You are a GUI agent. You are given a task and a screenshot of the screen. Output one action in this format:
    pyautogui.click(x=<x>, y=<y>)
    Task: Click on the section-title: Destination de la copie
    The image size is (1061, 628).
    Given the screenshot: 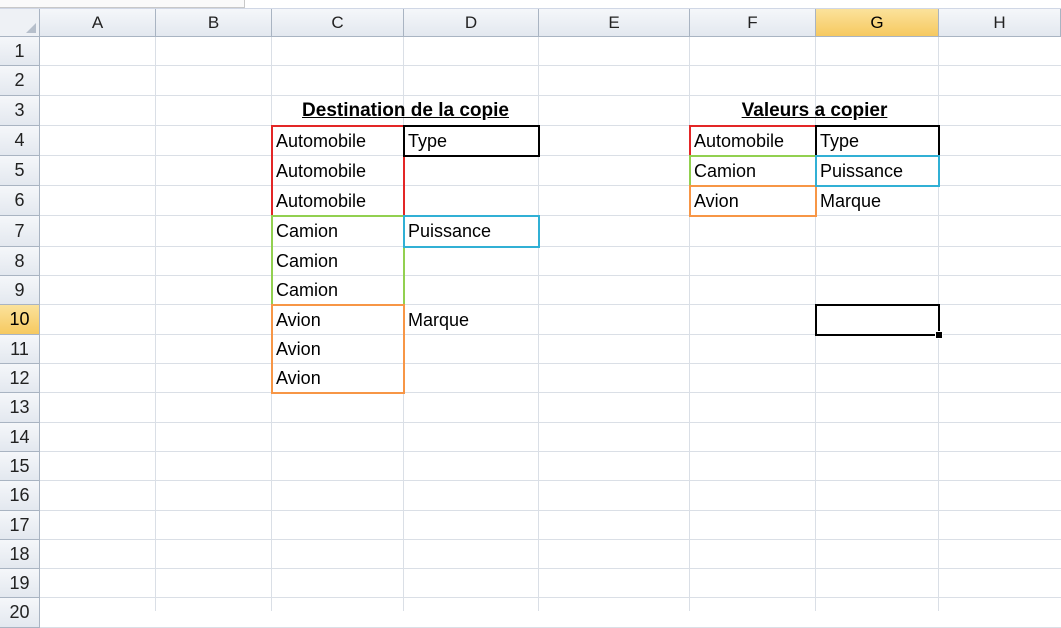 What is the action you would take?
    pyautogui.click(x=405, y=111)
    